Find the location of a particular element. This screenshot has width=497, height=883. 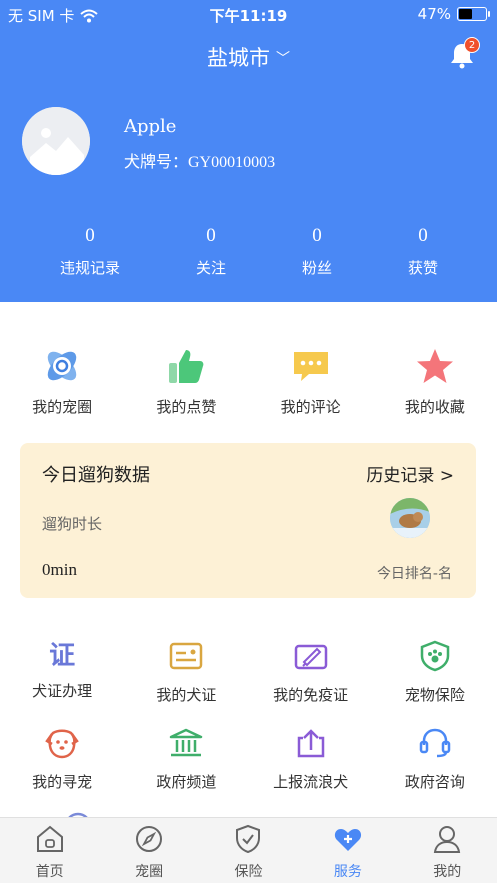

shield-check-icon is located at coordinates (248, 839).